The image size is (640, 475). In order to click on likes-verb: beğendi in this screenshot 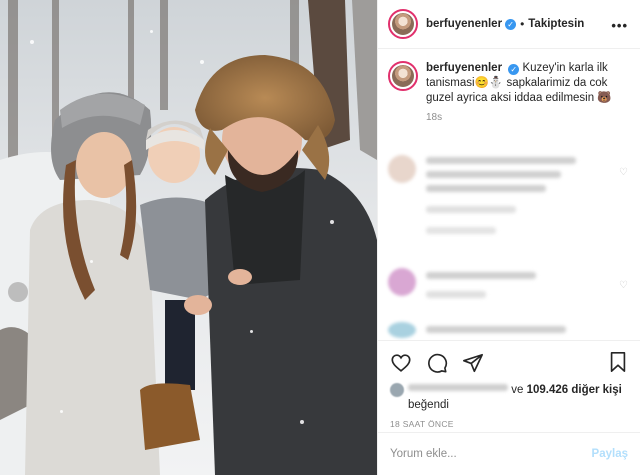, I will do `click(428, 405)`.